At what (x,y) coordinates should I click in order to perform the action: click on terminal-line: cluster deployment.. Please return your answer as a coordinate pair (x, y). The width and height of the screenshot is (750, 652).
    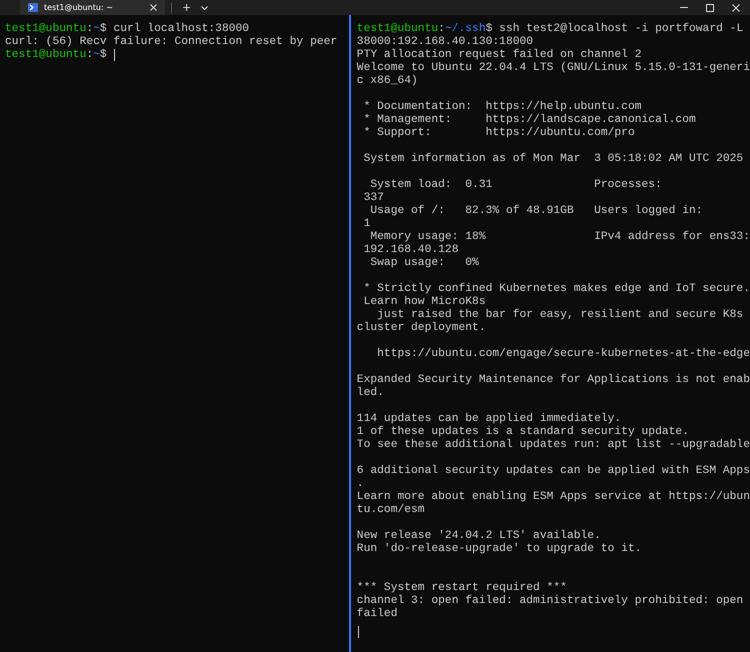
    Looking at the image, I should click on (421, 328).